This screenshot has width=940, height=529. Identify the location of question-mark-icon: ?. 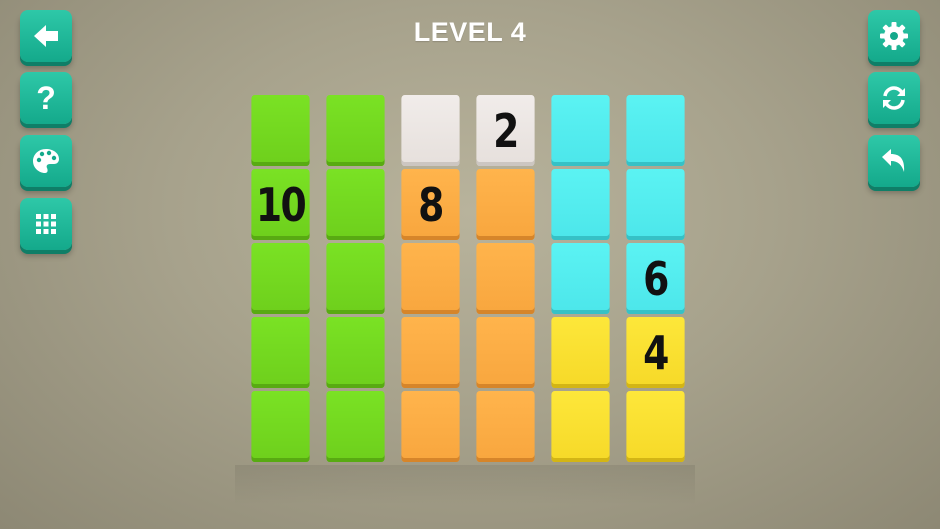
(46, 98).